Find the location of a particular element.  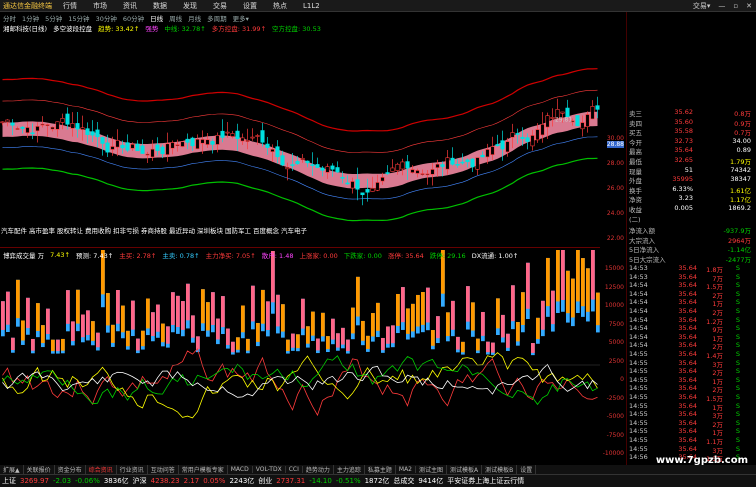

concept-tag: 费用收购 is located at coordinates (98, 230).